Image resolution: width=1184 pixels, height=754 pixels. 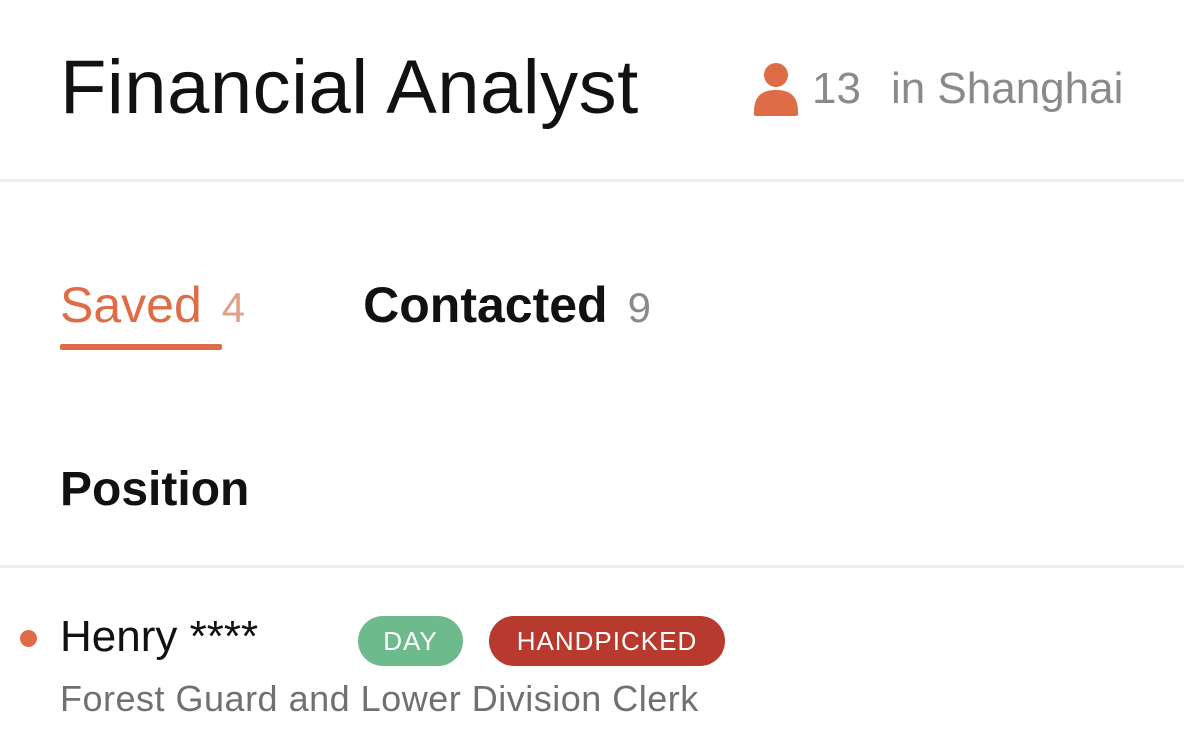 What do you see at coordinates (131, 305) in the screenshot?
I see `tab-saved-label: Saved` at bounding box center [131, 305].